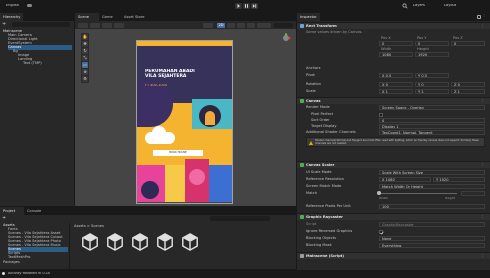 Image resolution: width=490 pixels, height=278 pixels. Describe the element at coordinates (313, 68) in the screenshot. I see `anchors-label: Anchors` at that location.